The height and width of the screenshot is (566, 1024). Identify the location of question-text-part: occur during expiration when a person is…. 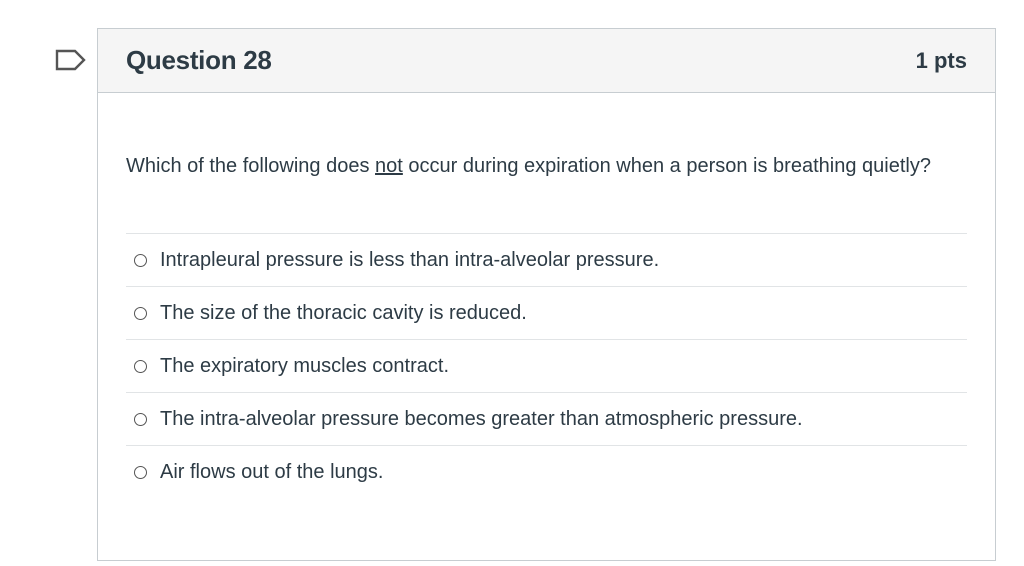
(666, 166).